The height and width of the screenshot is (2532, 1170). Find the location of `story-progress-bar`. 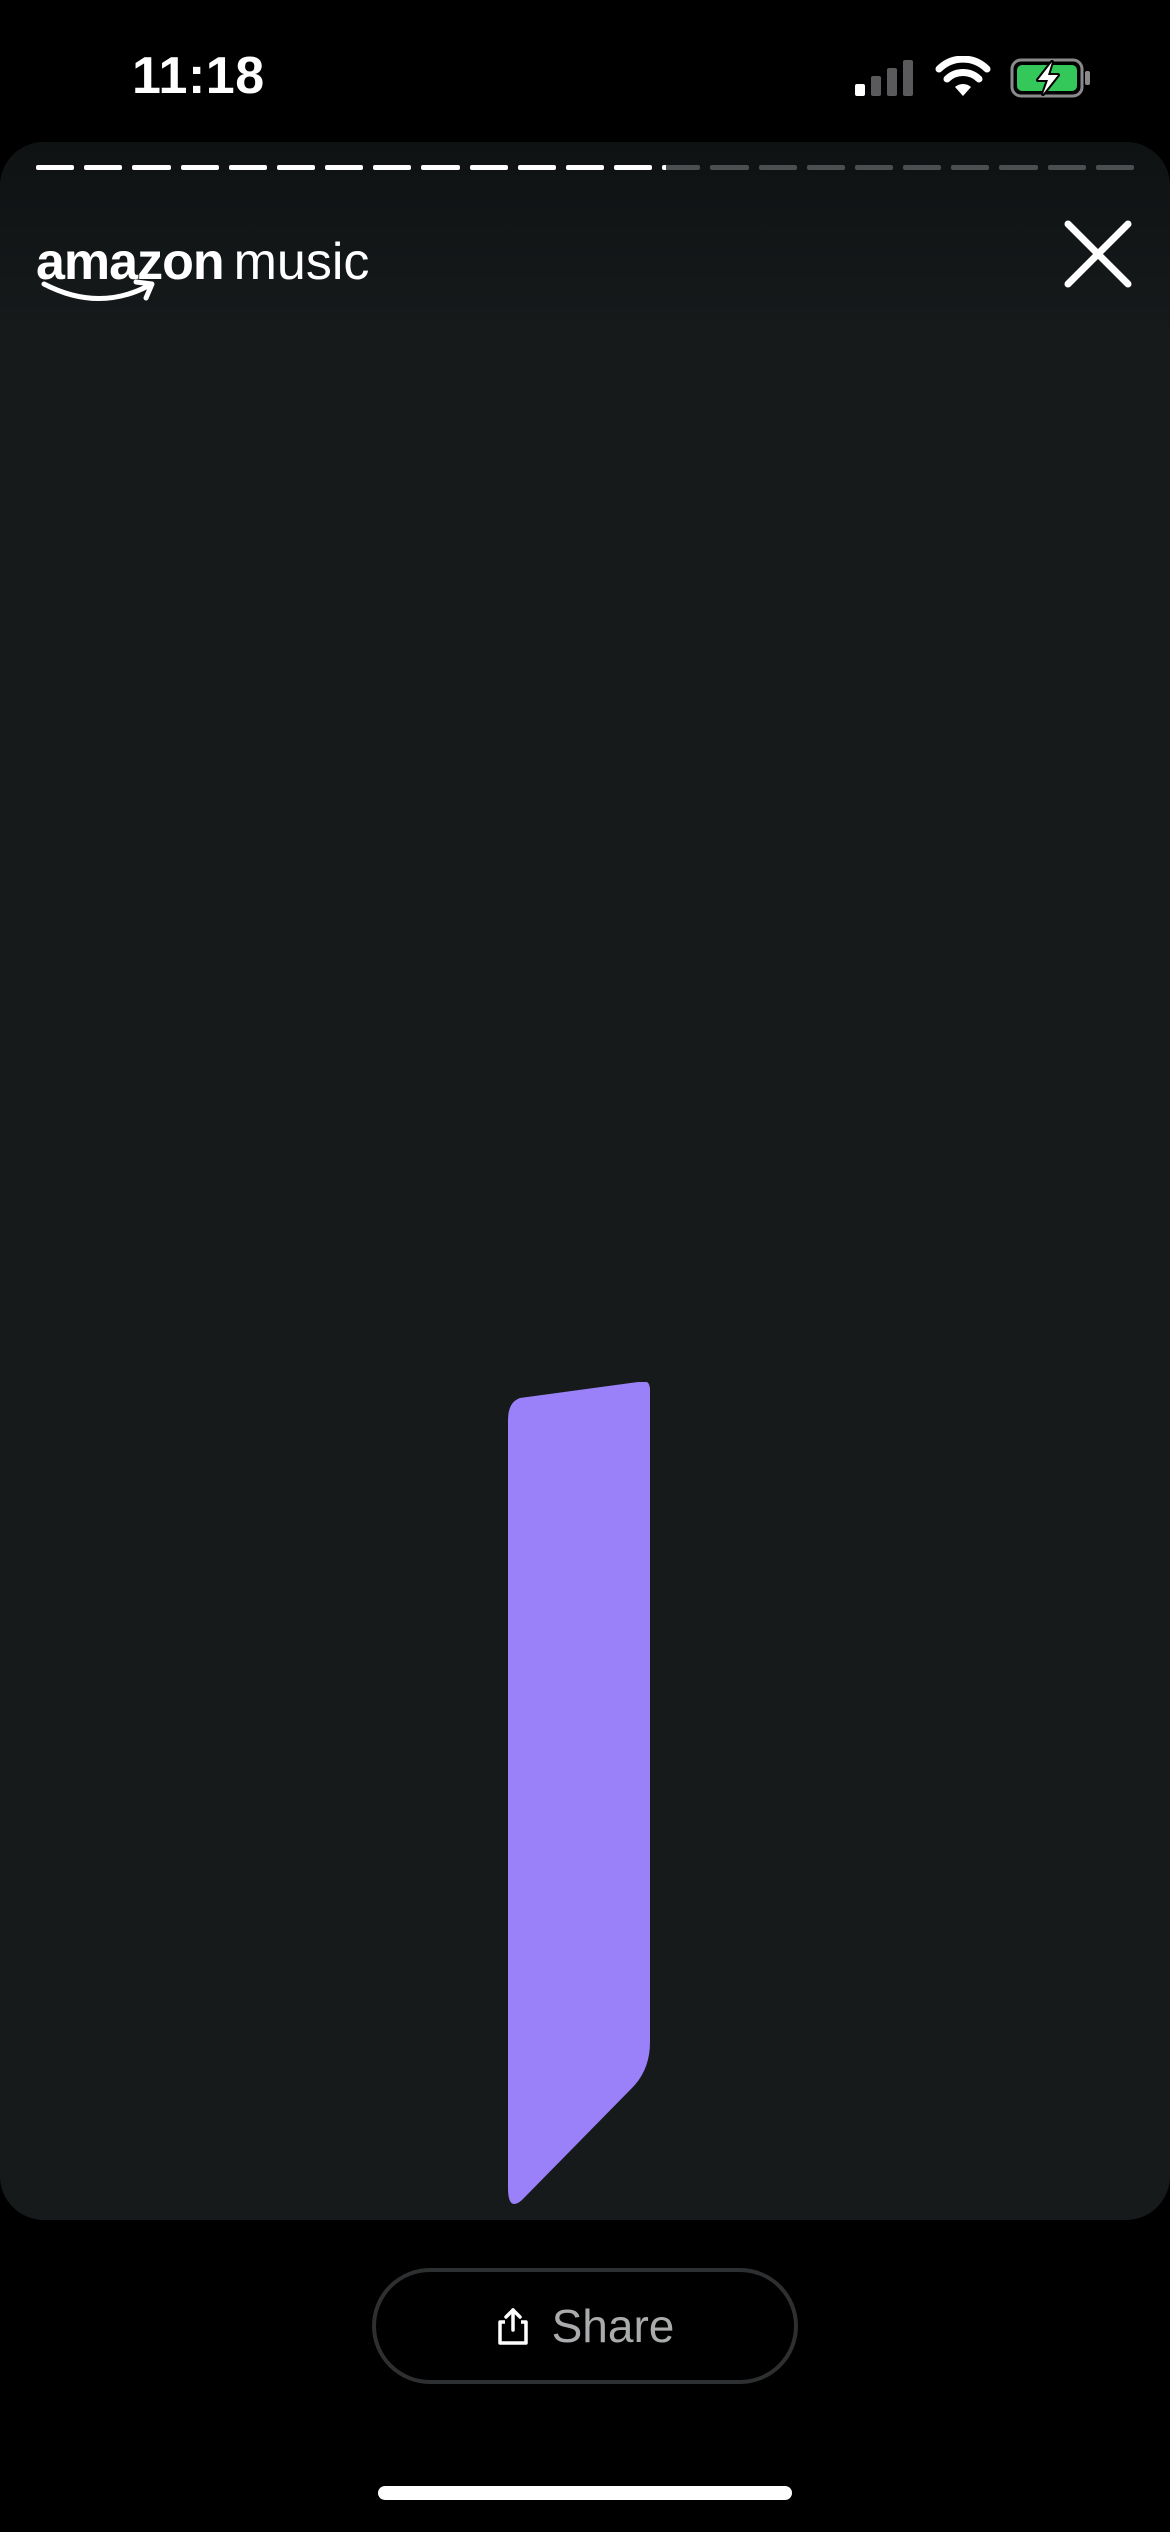

story-progress-bar is located at coordinates (585, 167).